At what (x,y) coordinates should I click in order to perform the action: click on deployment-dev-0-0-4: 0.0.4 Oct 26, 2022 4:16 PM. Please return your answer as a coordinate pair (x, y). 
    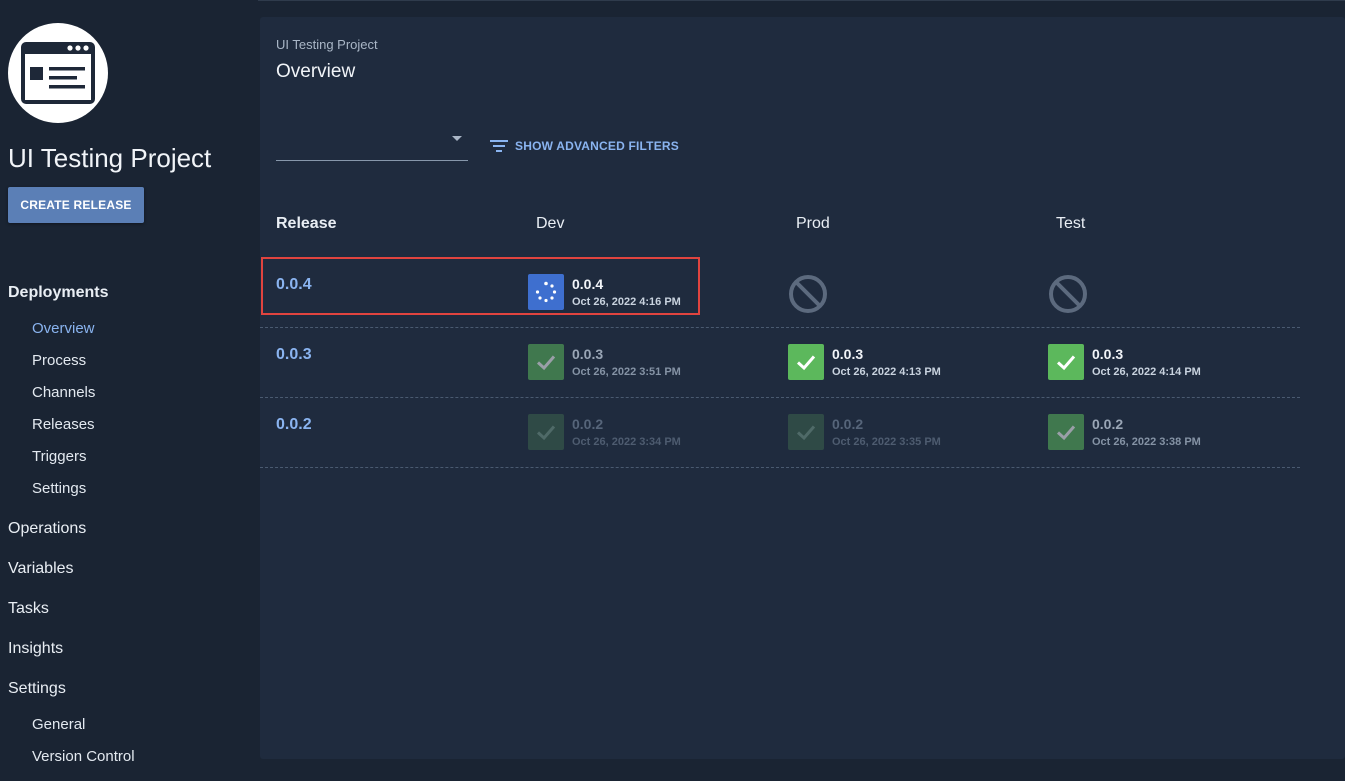
    Looking at the image, I should click on (604, 292).